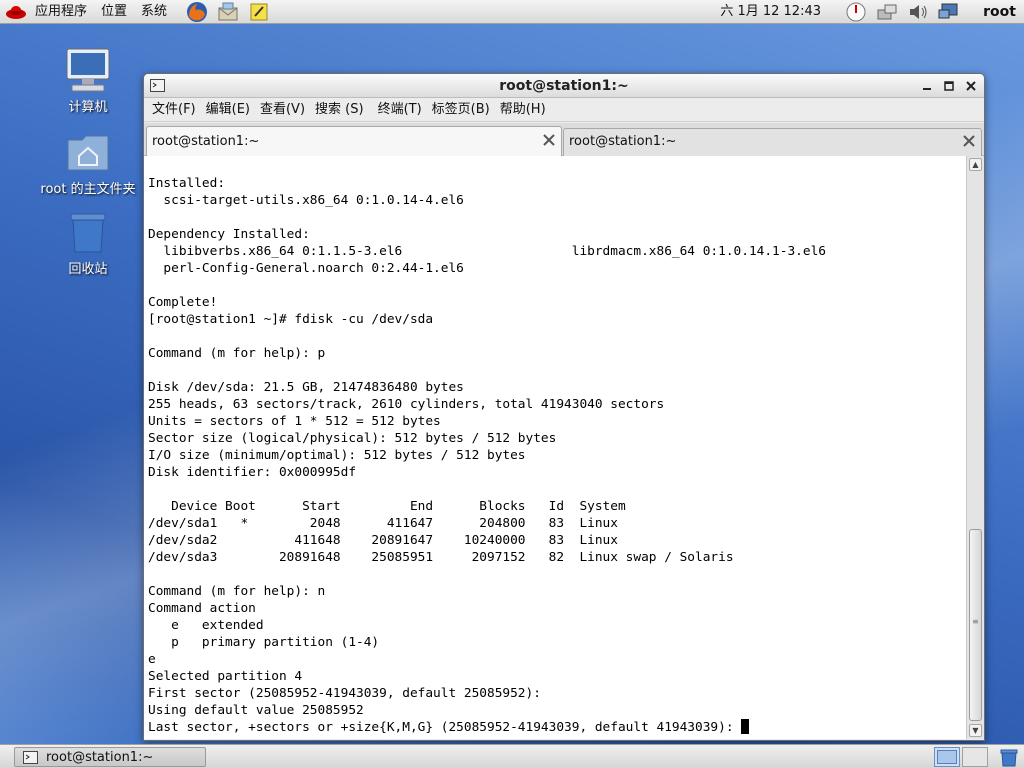 This screenshot has height=768, width=1024. Describe the element at coordinates (152, 659) in the screenshot. I see `terminal-line: e` at that location.